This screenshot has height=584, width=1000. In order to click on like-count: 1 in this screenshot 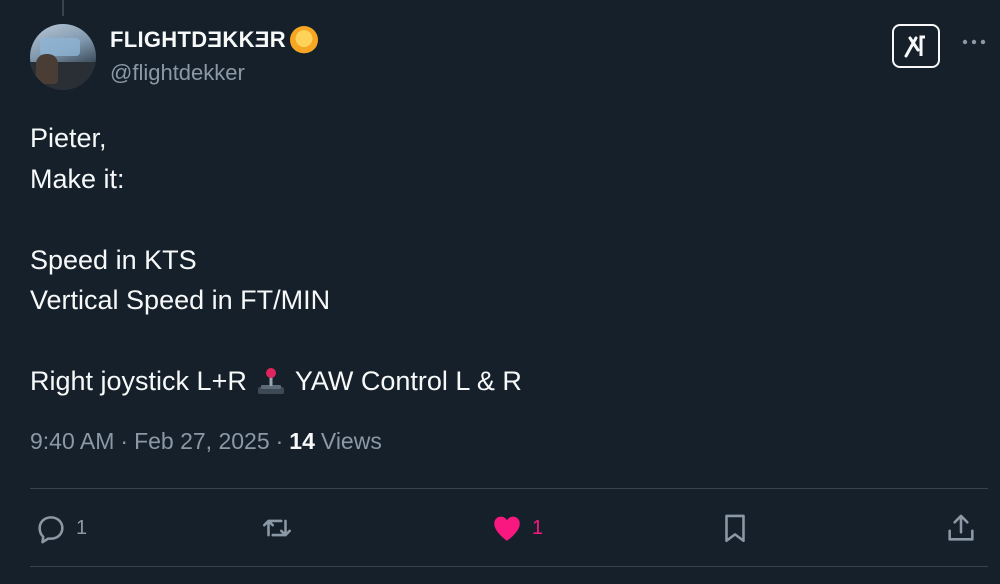, I will do `click(538, 527)`.